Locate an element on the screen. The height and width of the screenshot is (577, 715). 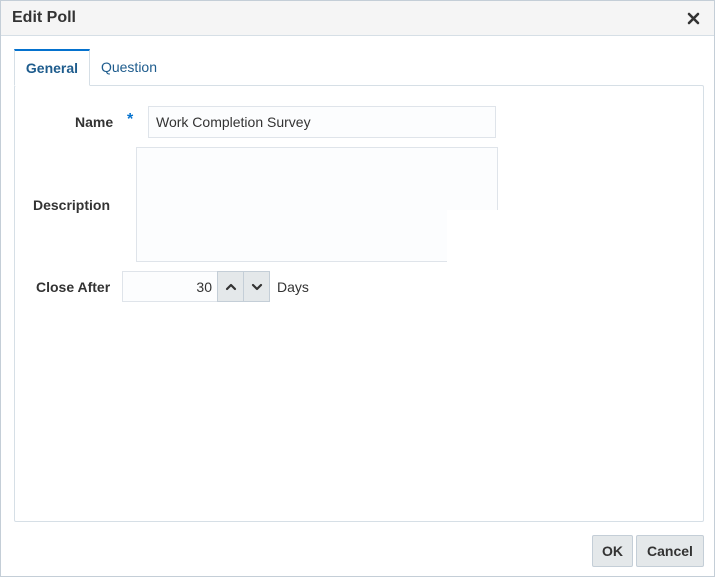
decrement-button is located at coordinates (256, 286).